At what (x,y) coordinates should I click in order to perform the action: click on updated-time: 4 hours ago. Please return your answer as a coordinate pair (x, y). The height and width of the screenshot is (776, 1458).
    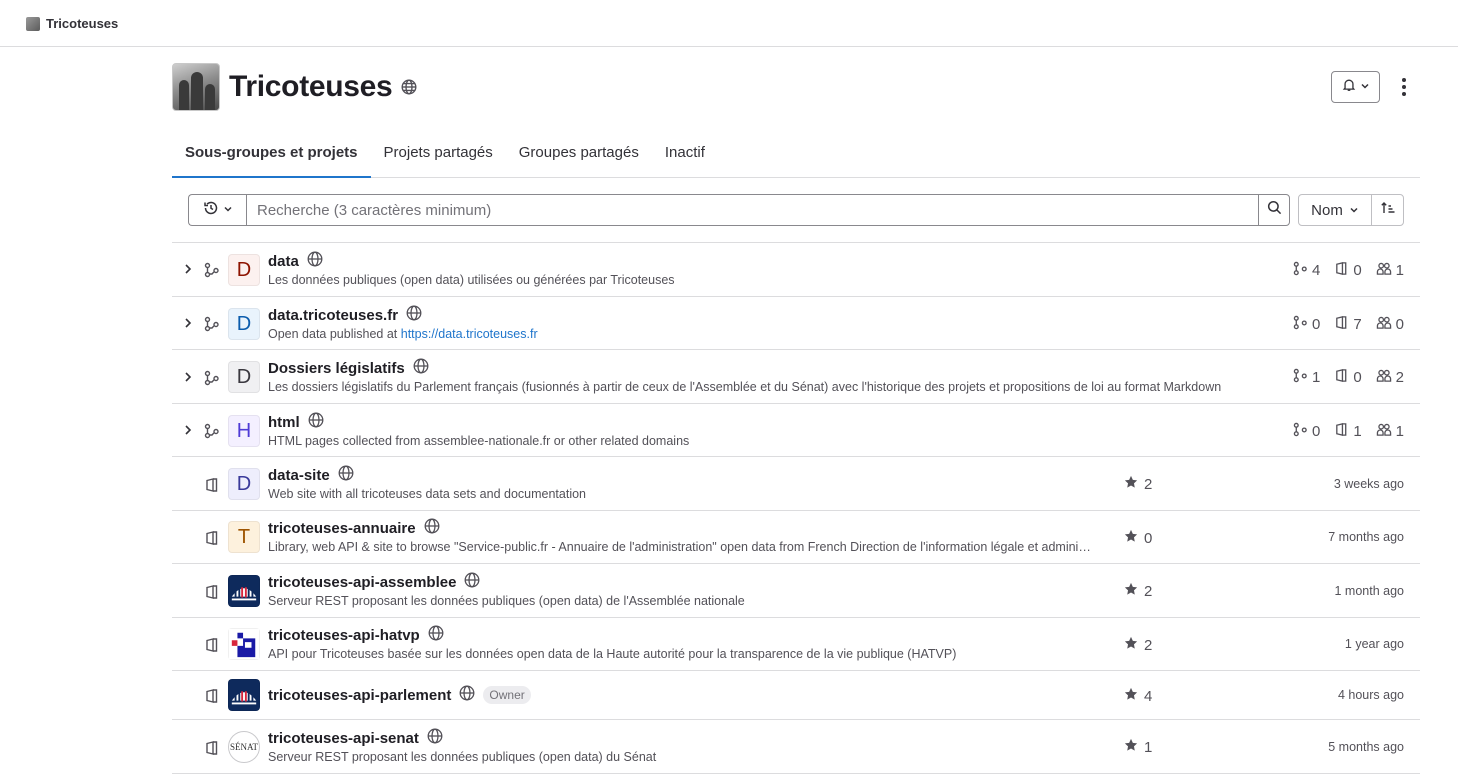
    Looking at the image, I should click on (1370, 695).